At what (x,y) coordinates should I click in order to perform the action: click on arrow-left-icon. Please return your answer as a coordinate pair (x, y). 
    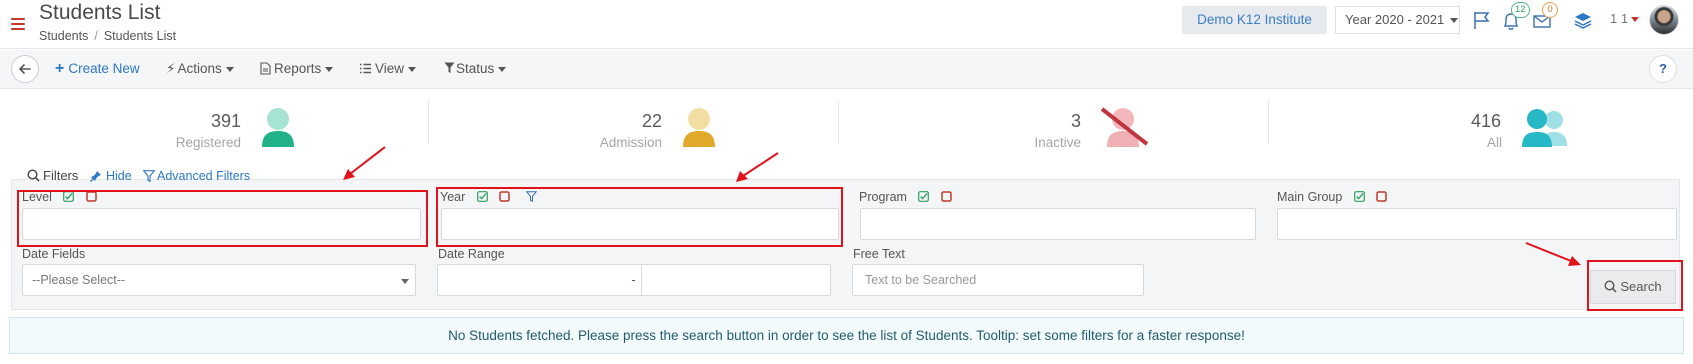
    Looking at the image, I should click on (24, 69).